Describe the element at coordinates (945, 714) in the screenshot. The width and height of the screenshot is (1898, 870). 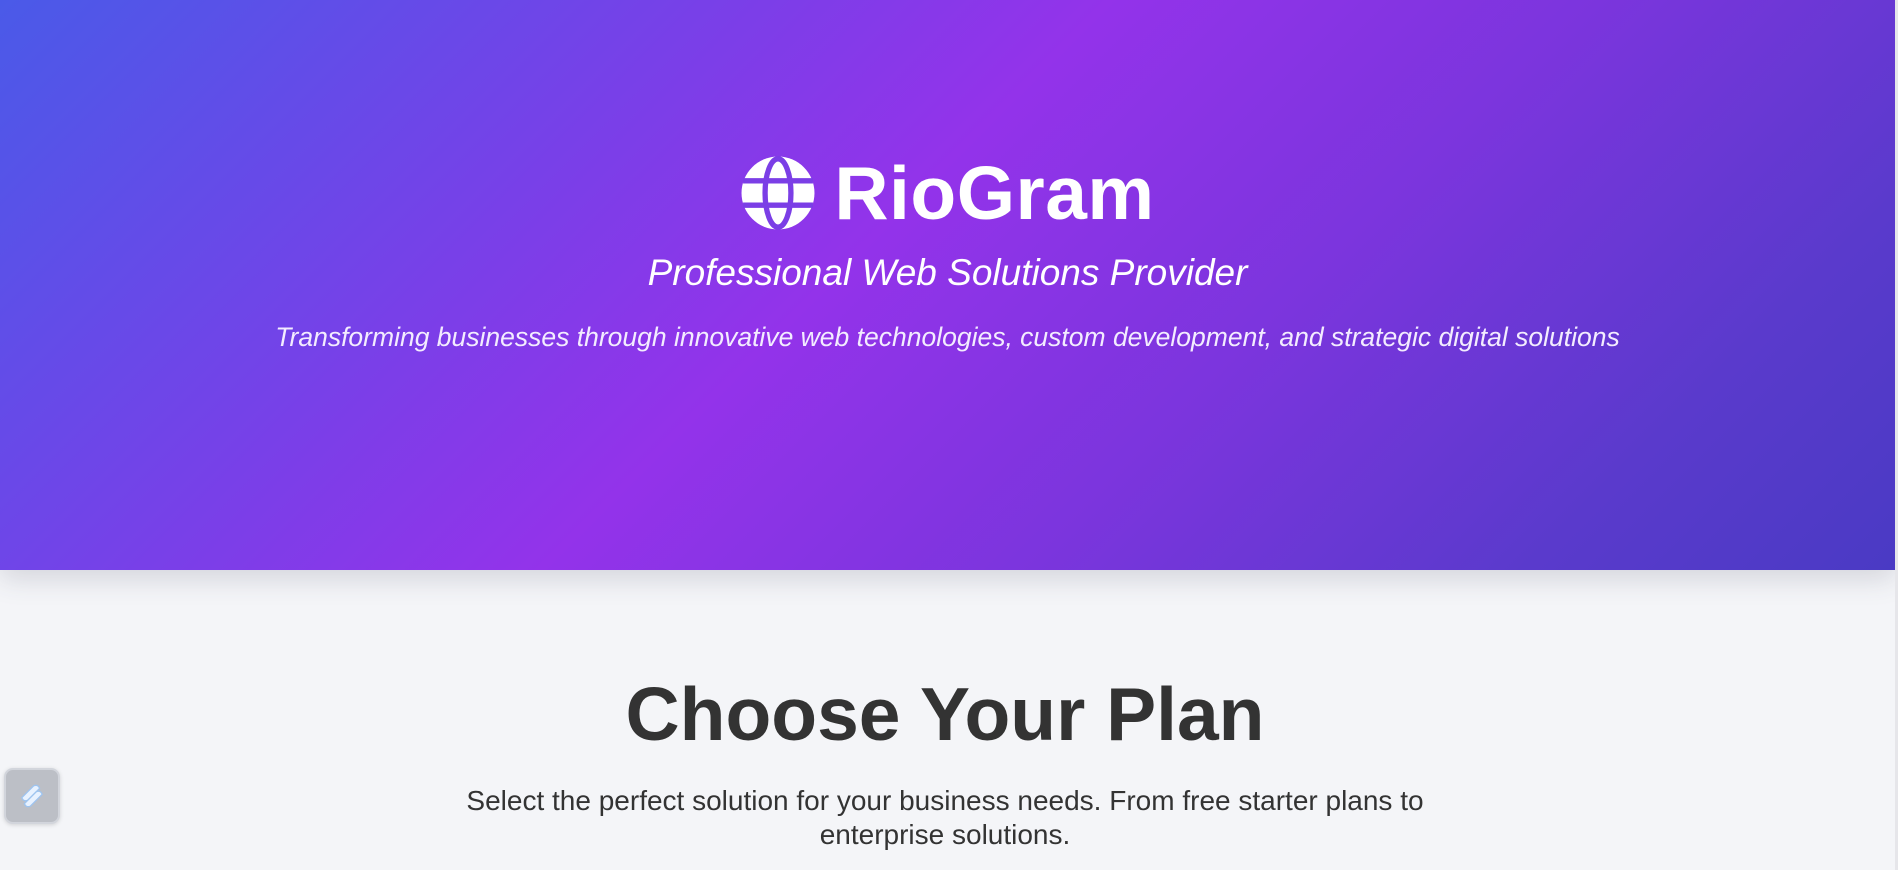
I see `plans-title: Choose Your Plan` at that location.